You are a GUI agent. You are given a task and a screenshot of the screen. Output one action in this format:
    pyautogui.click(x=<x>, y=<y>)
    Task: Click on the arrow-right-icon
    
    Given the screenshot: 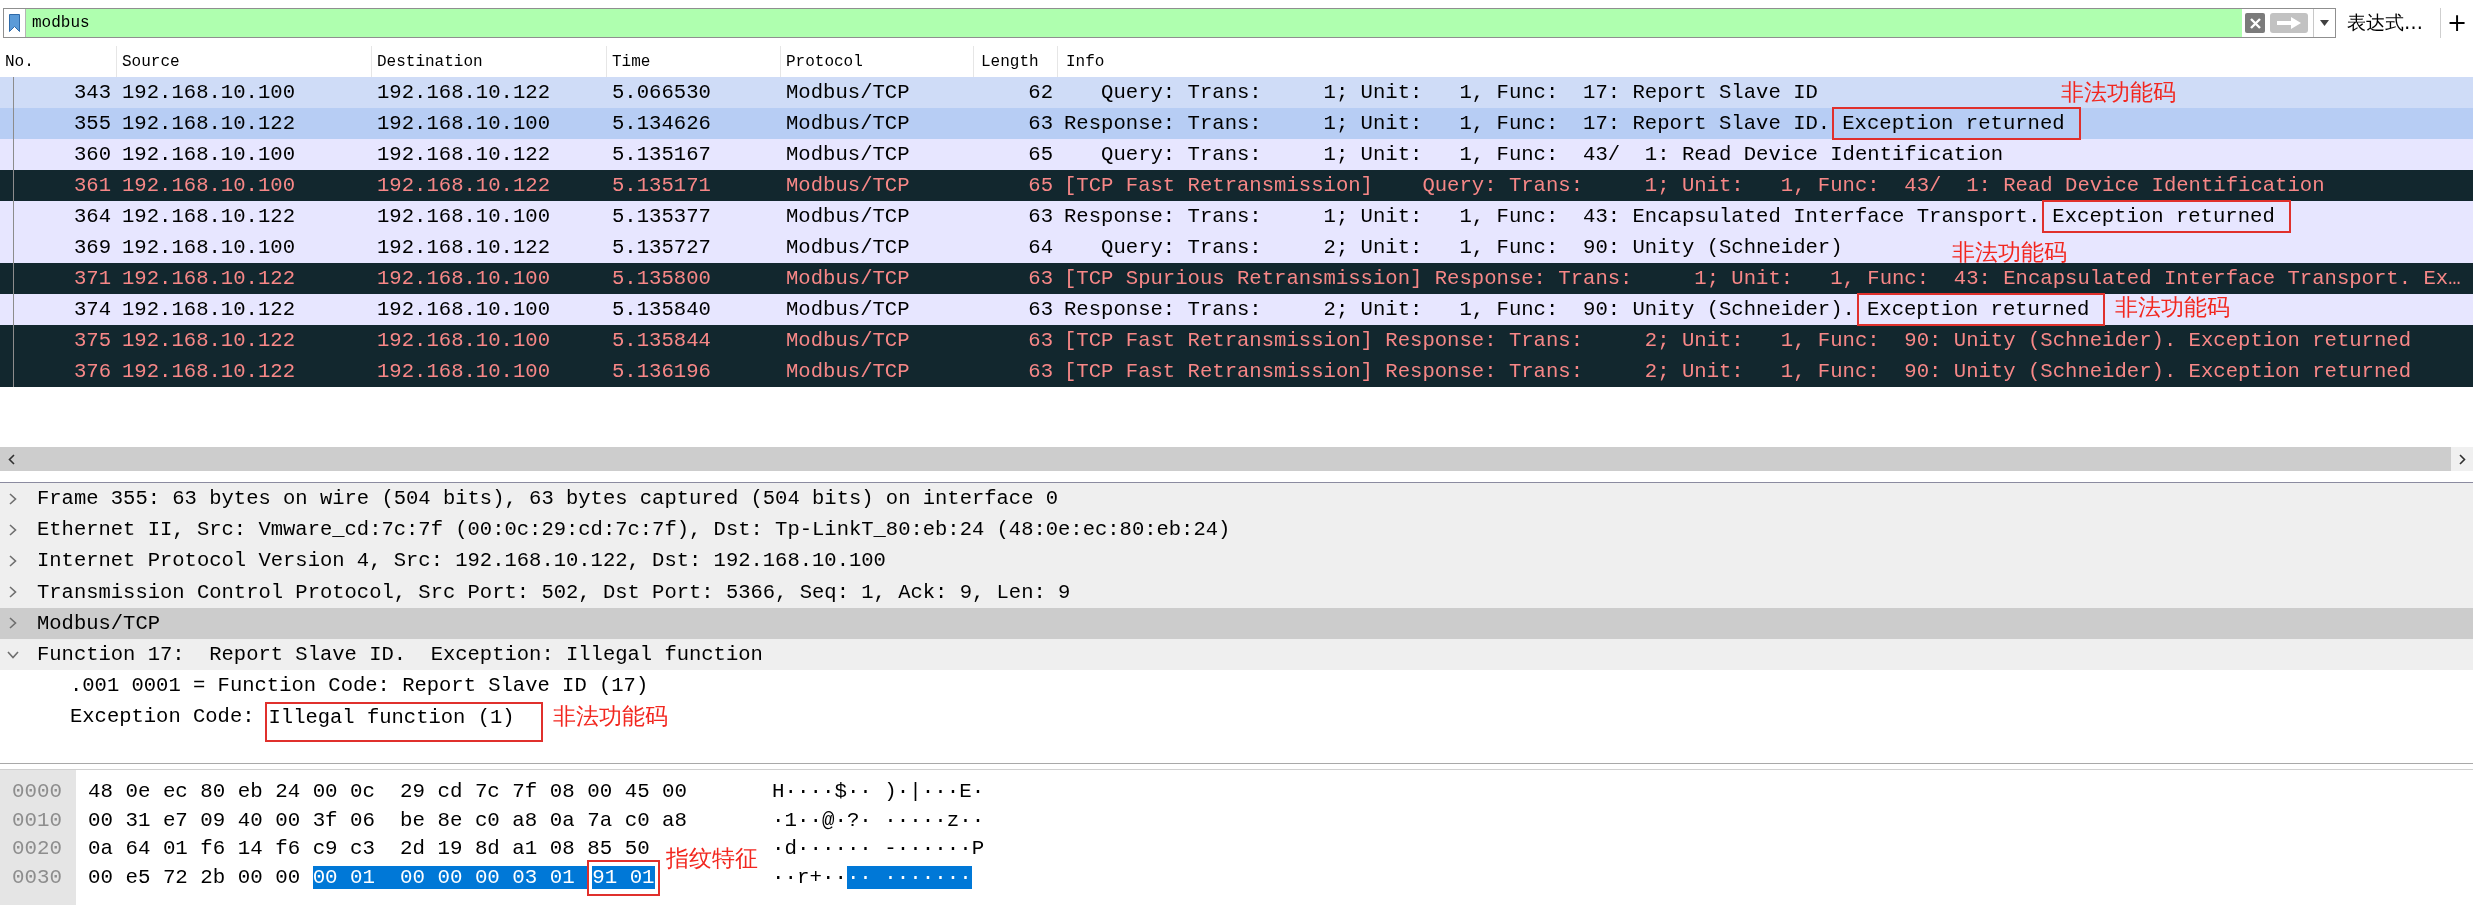 What is the action you would take?
    pyautogui.click(x=2289, y=23)
    